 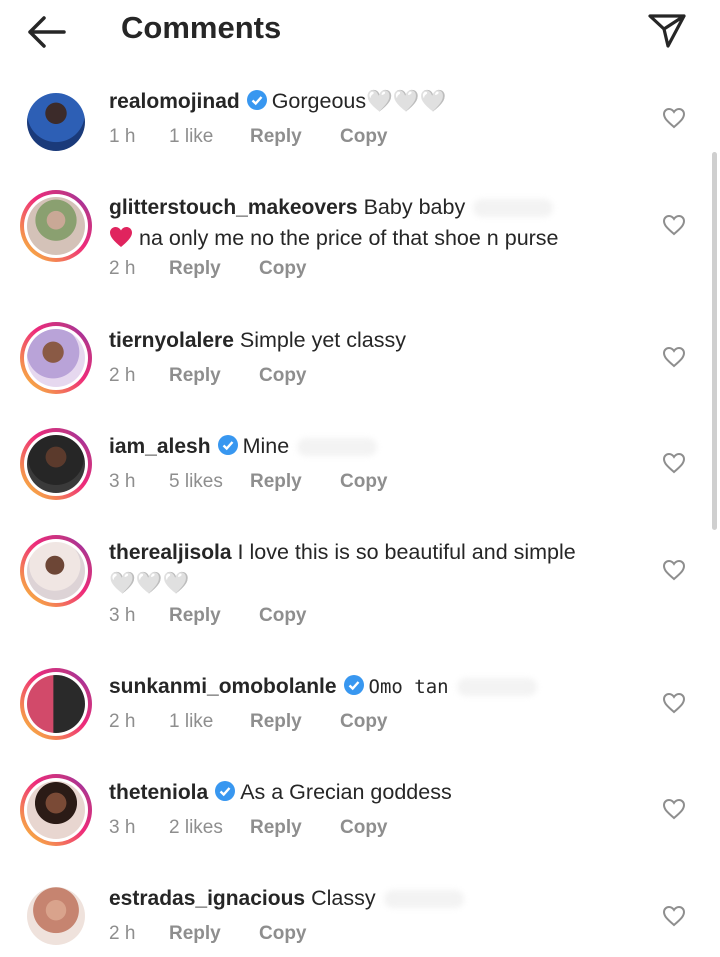 I want to click on timestamp: 1 h, so click(x=122, y=136).